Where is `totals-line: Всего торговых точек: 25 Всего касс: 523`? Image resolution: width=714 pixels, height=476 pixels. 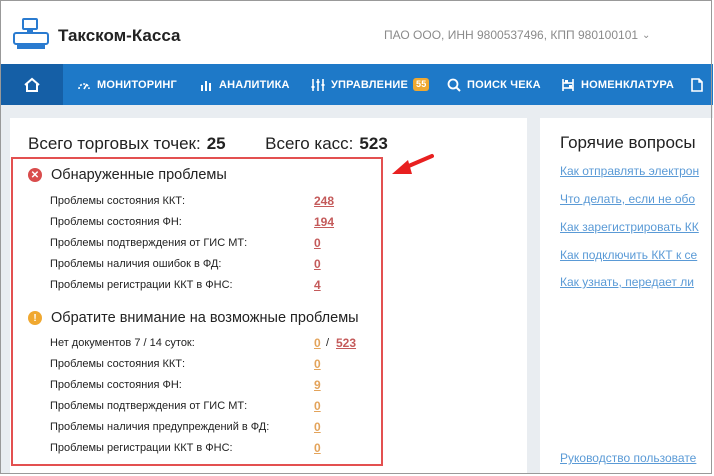 totals-line: Всего торговых точек: 25 Всего касс: 523 is located at coordinates (208, 144).